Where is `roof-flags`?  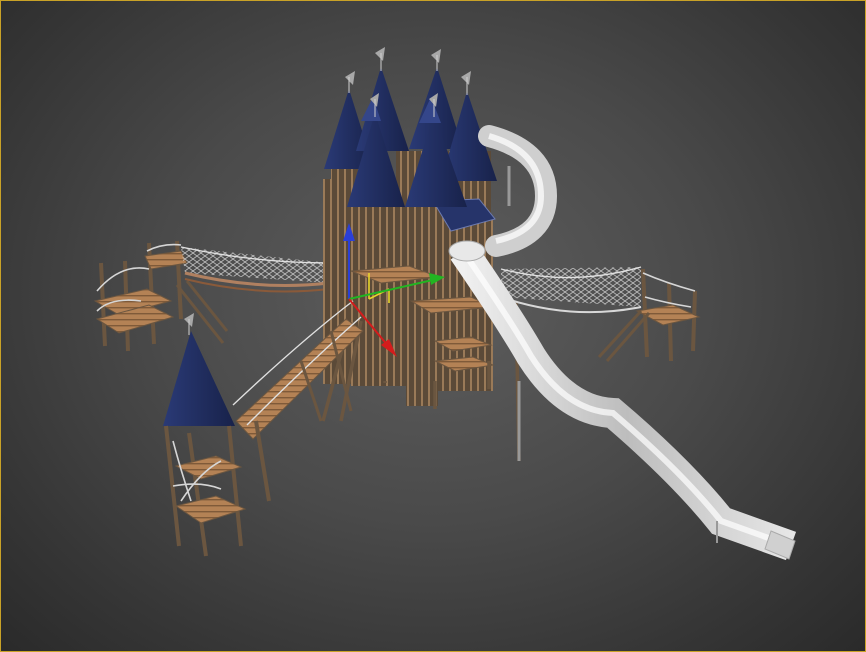 roof-flags is located at coordinates (408, 77).